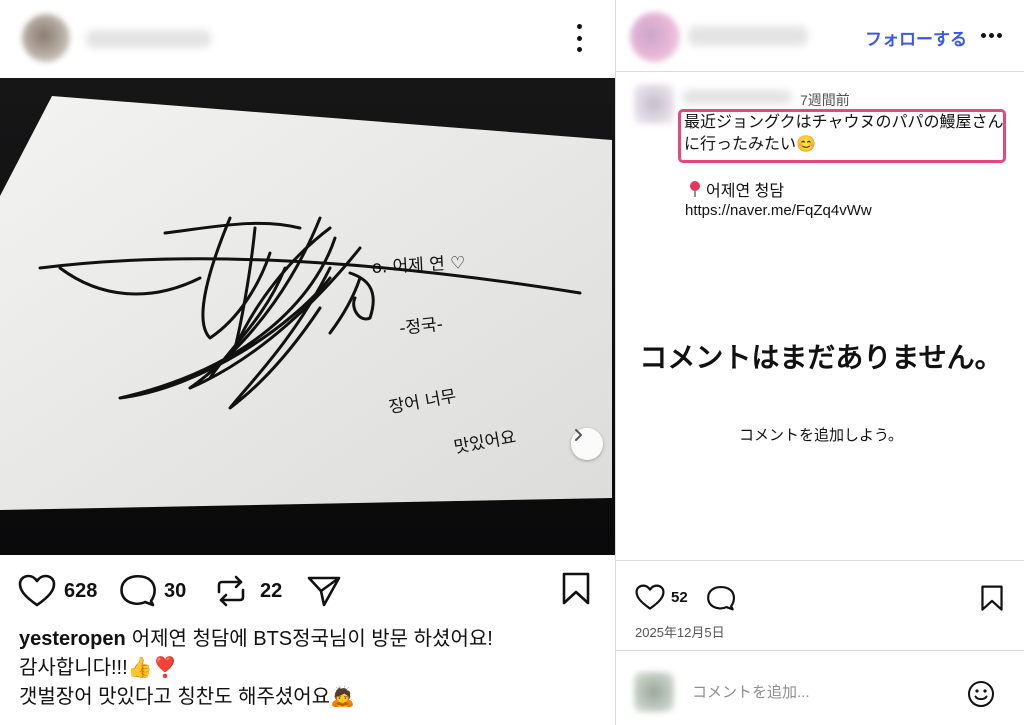 This screenshot has height=725, width=1024. Describe the element at coordinates (821, 435) in the screenshot. I see `no-comments-subtitle: コメントを追加しよう。` at that location.